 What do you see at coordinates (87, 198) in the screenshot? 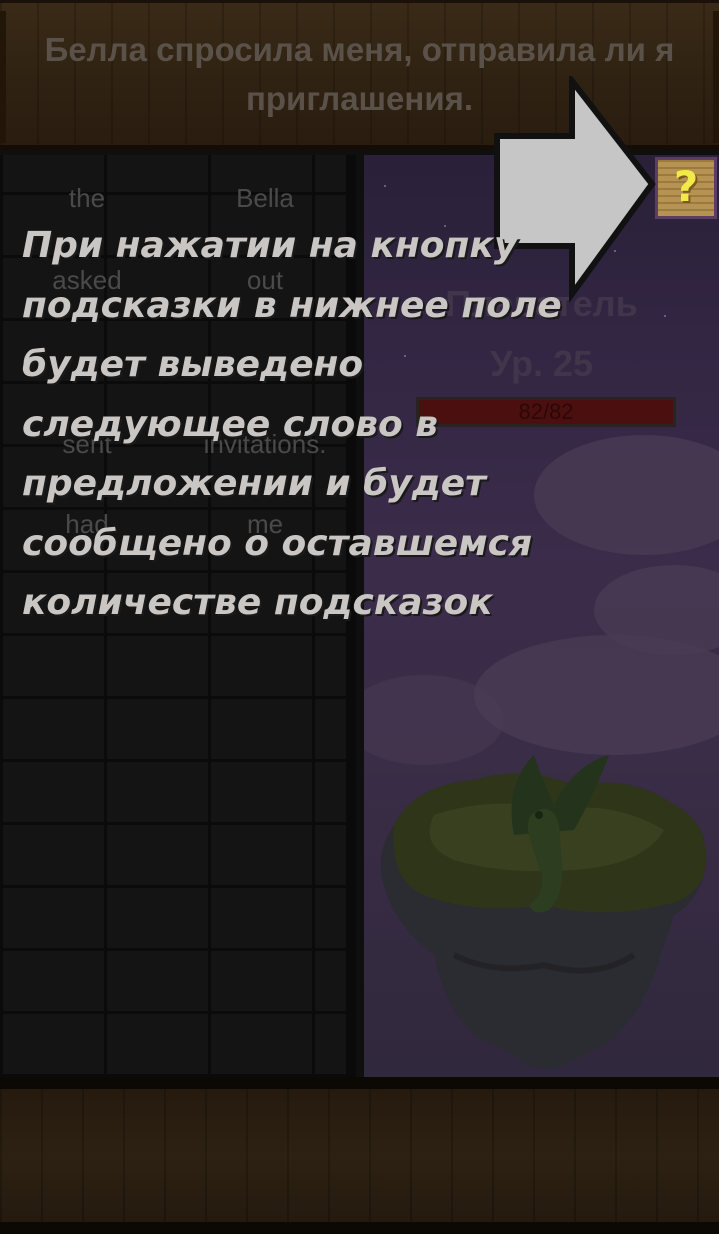
I see `word-tile: the` at bounding box center [87, 198].